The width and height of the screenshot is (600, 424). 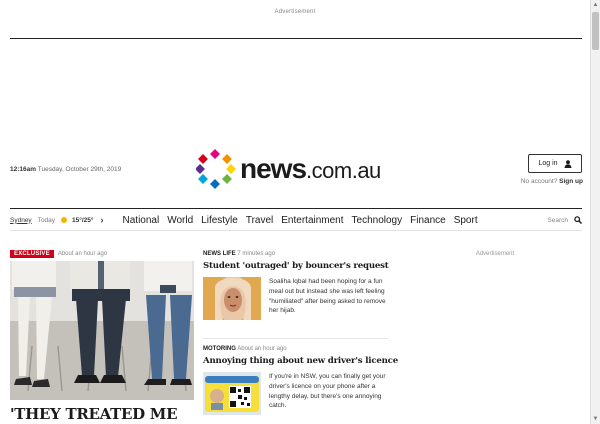 What do you see at coordinates (180, 220) in the screenshot?
I see `nav-item-world: World` at bounding box center [180, 220].